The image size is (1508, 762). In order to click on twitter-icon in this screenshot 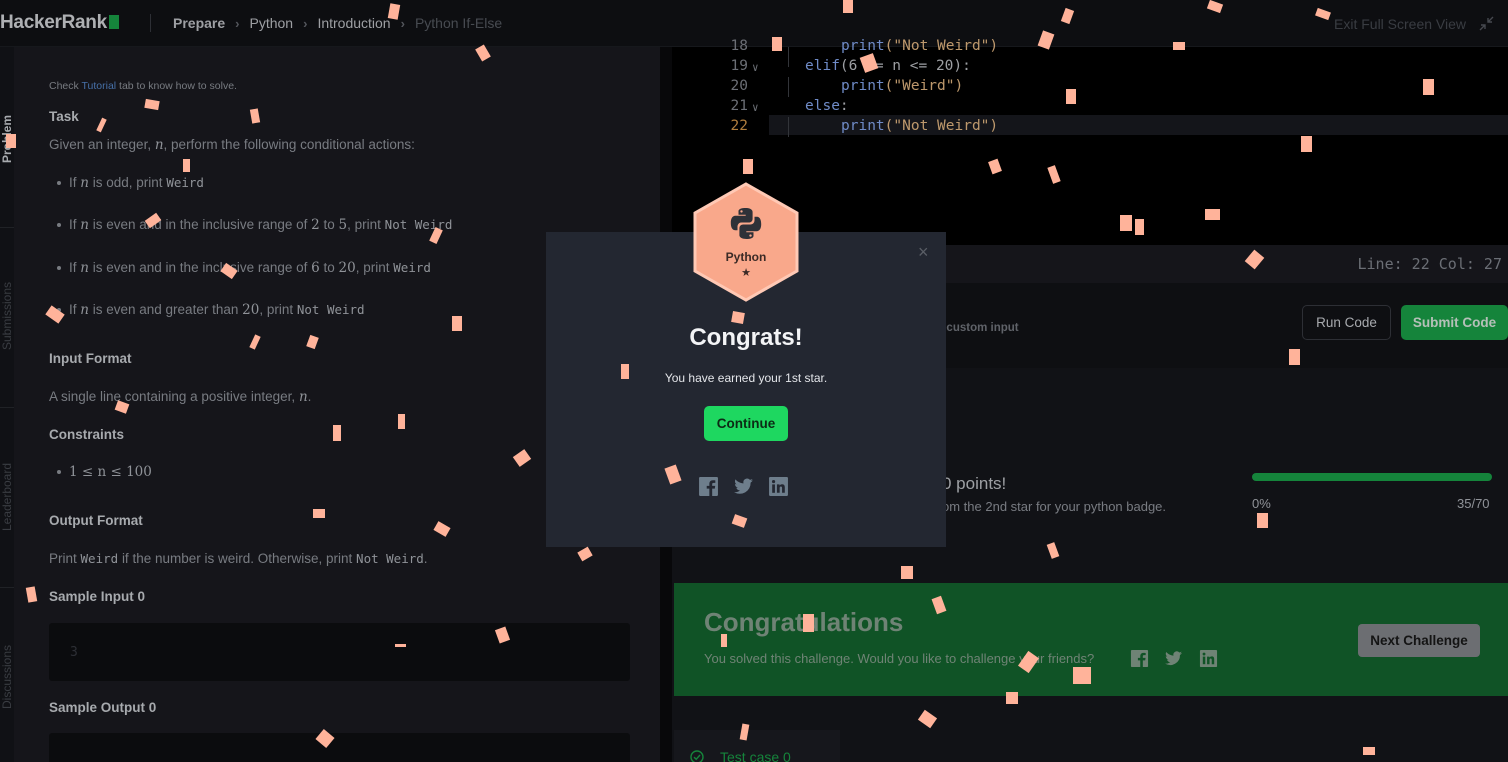, I will do `click(743, 486)`.